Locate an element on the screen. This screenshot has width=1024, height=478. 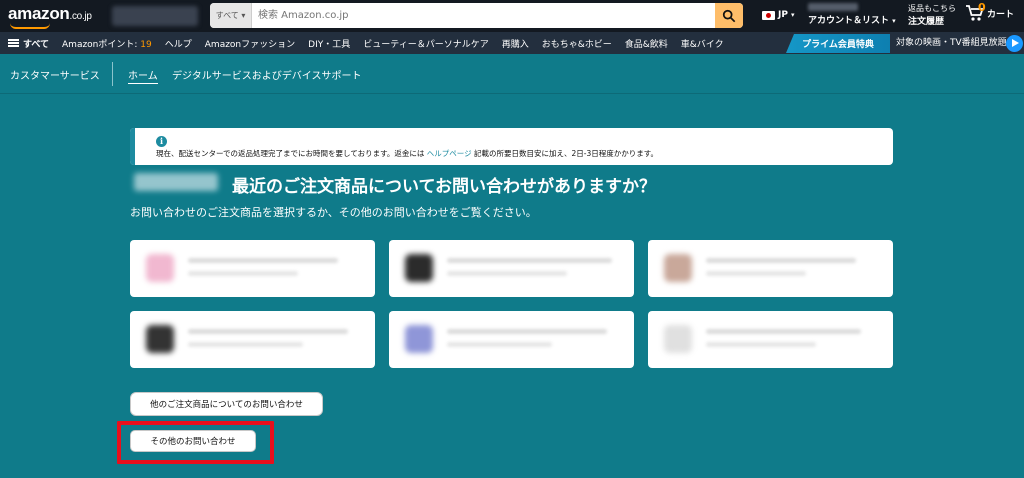
points-link: Amazonポイント: 19 is located at coordinates (107, 43).